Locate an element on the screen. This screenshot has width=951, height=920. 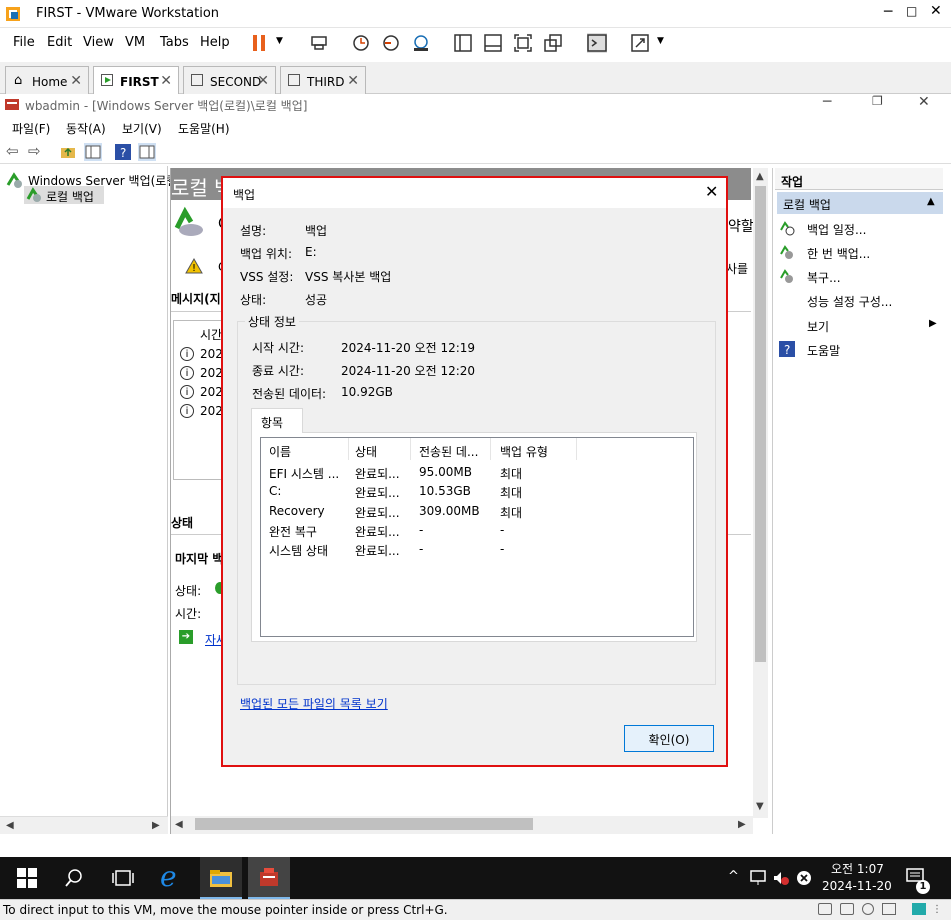
more-icon: ⋮ is located at coordinates (937, 909).